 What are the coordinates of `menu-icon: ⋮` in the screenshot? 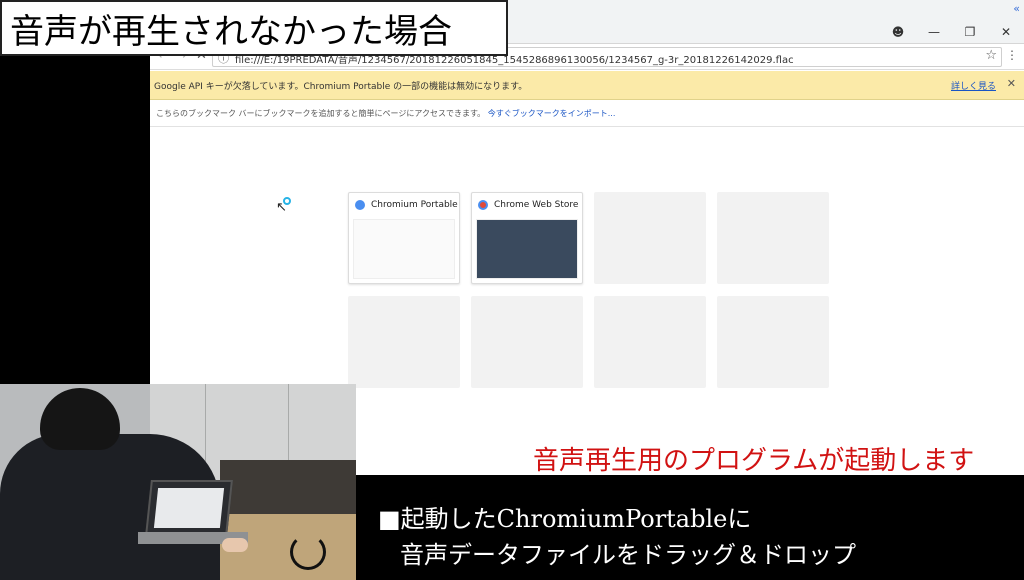 It's located at (1012, 55).